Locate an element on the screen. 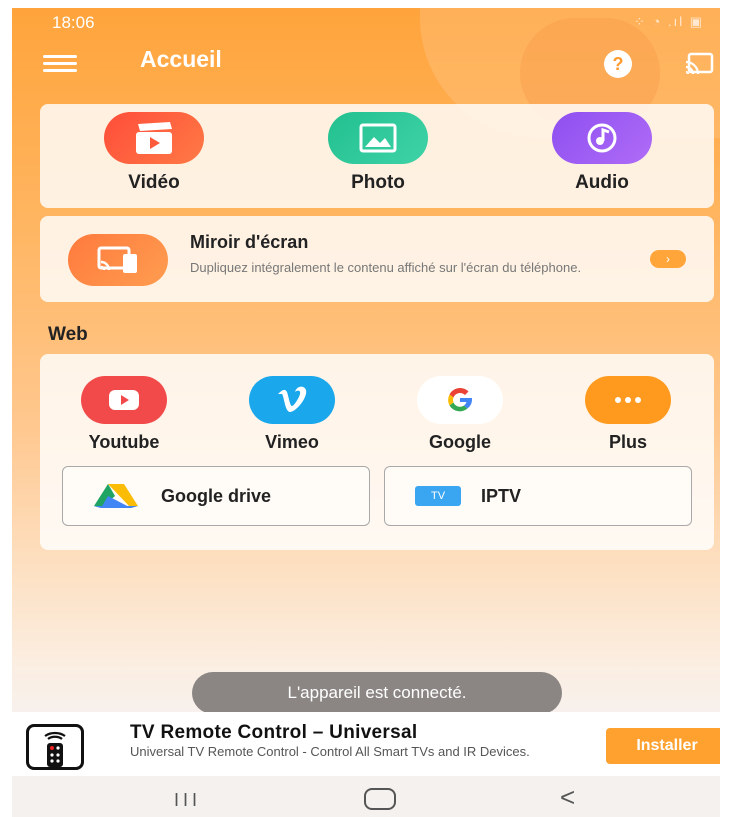  google-drive-label: Google drive is located at coordinates (216, 495).